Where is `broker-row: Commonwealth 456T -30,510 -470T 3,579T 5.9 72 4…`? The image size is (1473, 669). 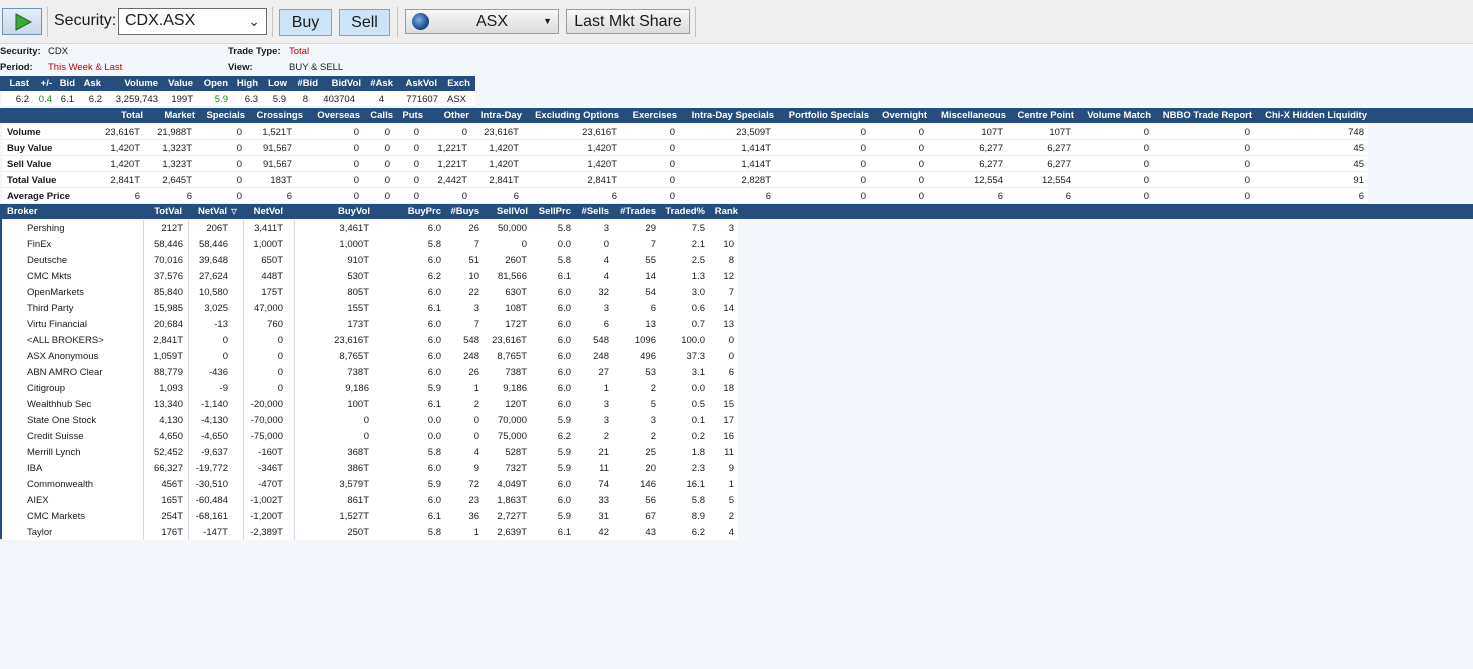 broker-row: Commonwealth 456T -30,510 -470T 3,579T 5.9 72 4… is located at coordinates (370, 484).